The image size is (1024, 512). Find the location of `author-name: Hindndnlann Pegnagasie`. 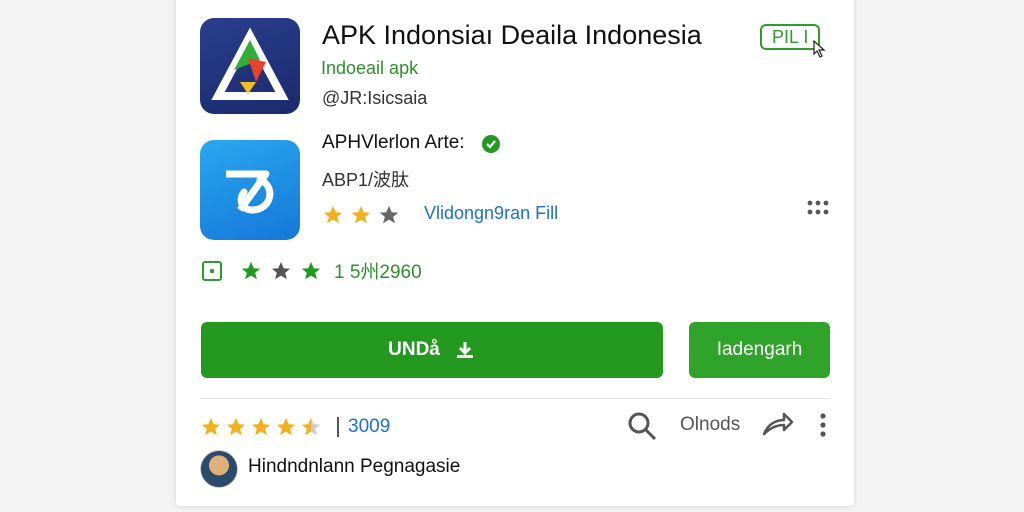

author-name: Hindndnlann Pegnagasie is located at coordinates (354, 467).